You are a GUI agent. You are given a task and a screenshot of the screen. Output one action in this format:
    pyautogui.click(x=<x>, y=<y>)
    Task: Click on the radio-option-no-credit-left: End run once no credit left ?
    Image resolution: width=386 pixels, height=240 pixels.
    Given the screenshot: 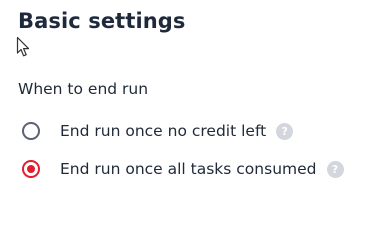 What is the action you would take?
    pyautogui.click(x=158, y=131)
    